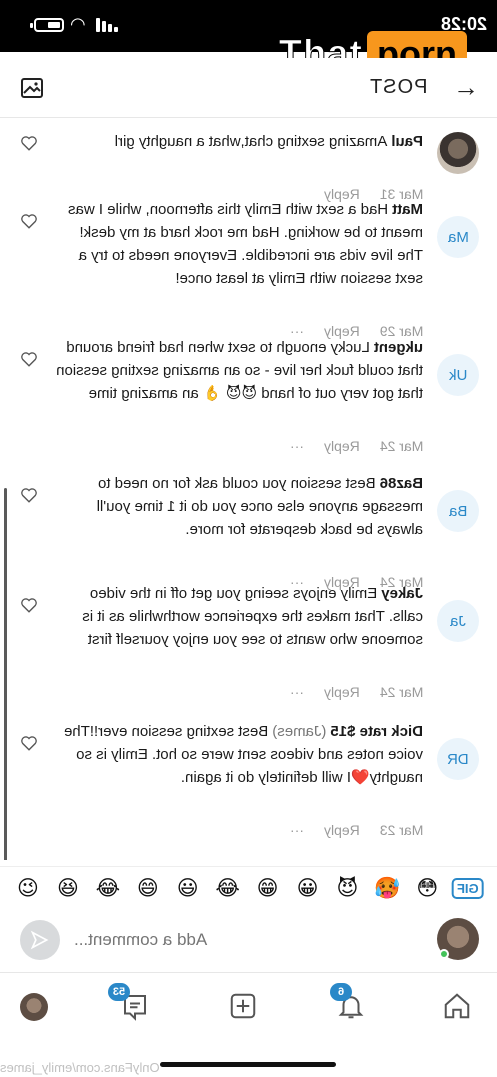  What do you see at coordinates (376, 731) in the screenshot?
I see `comment-username: Dick rate $15` at bounding box center [376, 731].